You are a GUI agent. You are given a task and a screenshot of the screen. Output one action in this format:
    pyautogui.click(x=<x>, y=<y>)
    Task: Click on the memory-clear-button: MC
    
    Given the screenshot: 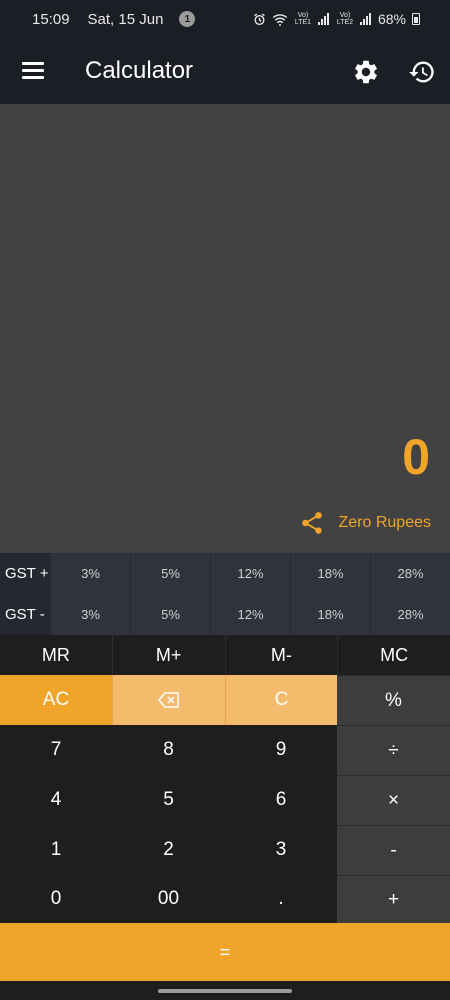 What is the action you would take?
    pyautogui.click(x=394, y=655)
    